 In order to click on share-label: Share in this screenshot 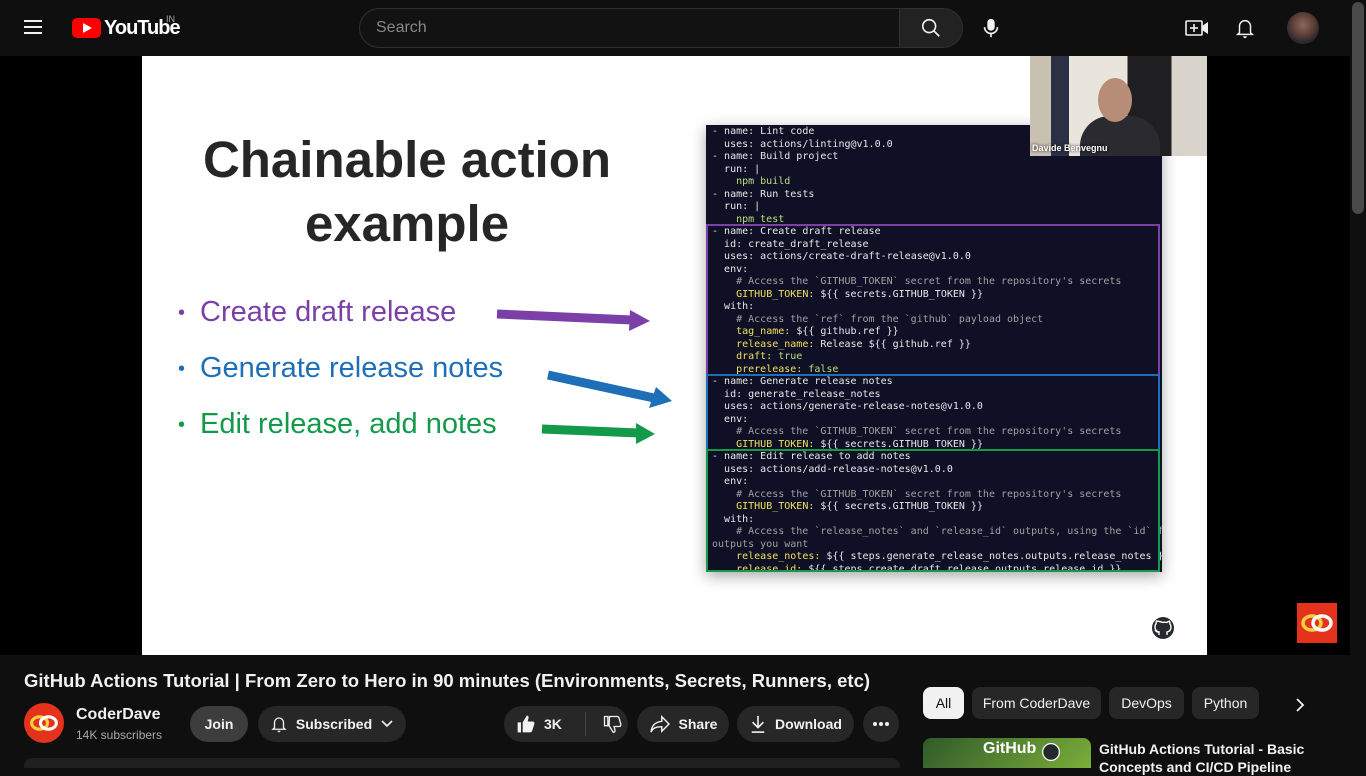, I will do `click(698, 724)`.